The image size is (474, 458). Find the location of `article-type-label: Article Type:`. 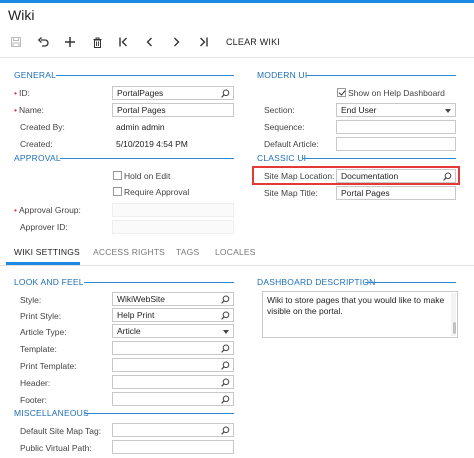

article-type-label: Article Type: is located at coordinates (43, 332).